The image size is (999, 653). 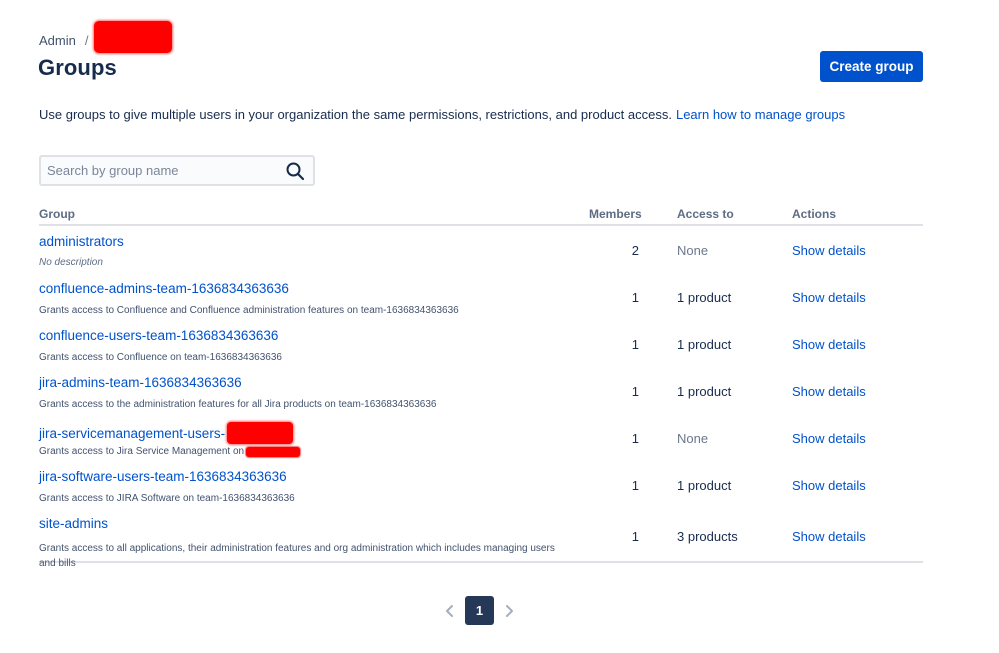 What do you see at coordinates (707, 536) in the screenshot?
I see `access-value: 3 products` at bounding box center [707, 536].